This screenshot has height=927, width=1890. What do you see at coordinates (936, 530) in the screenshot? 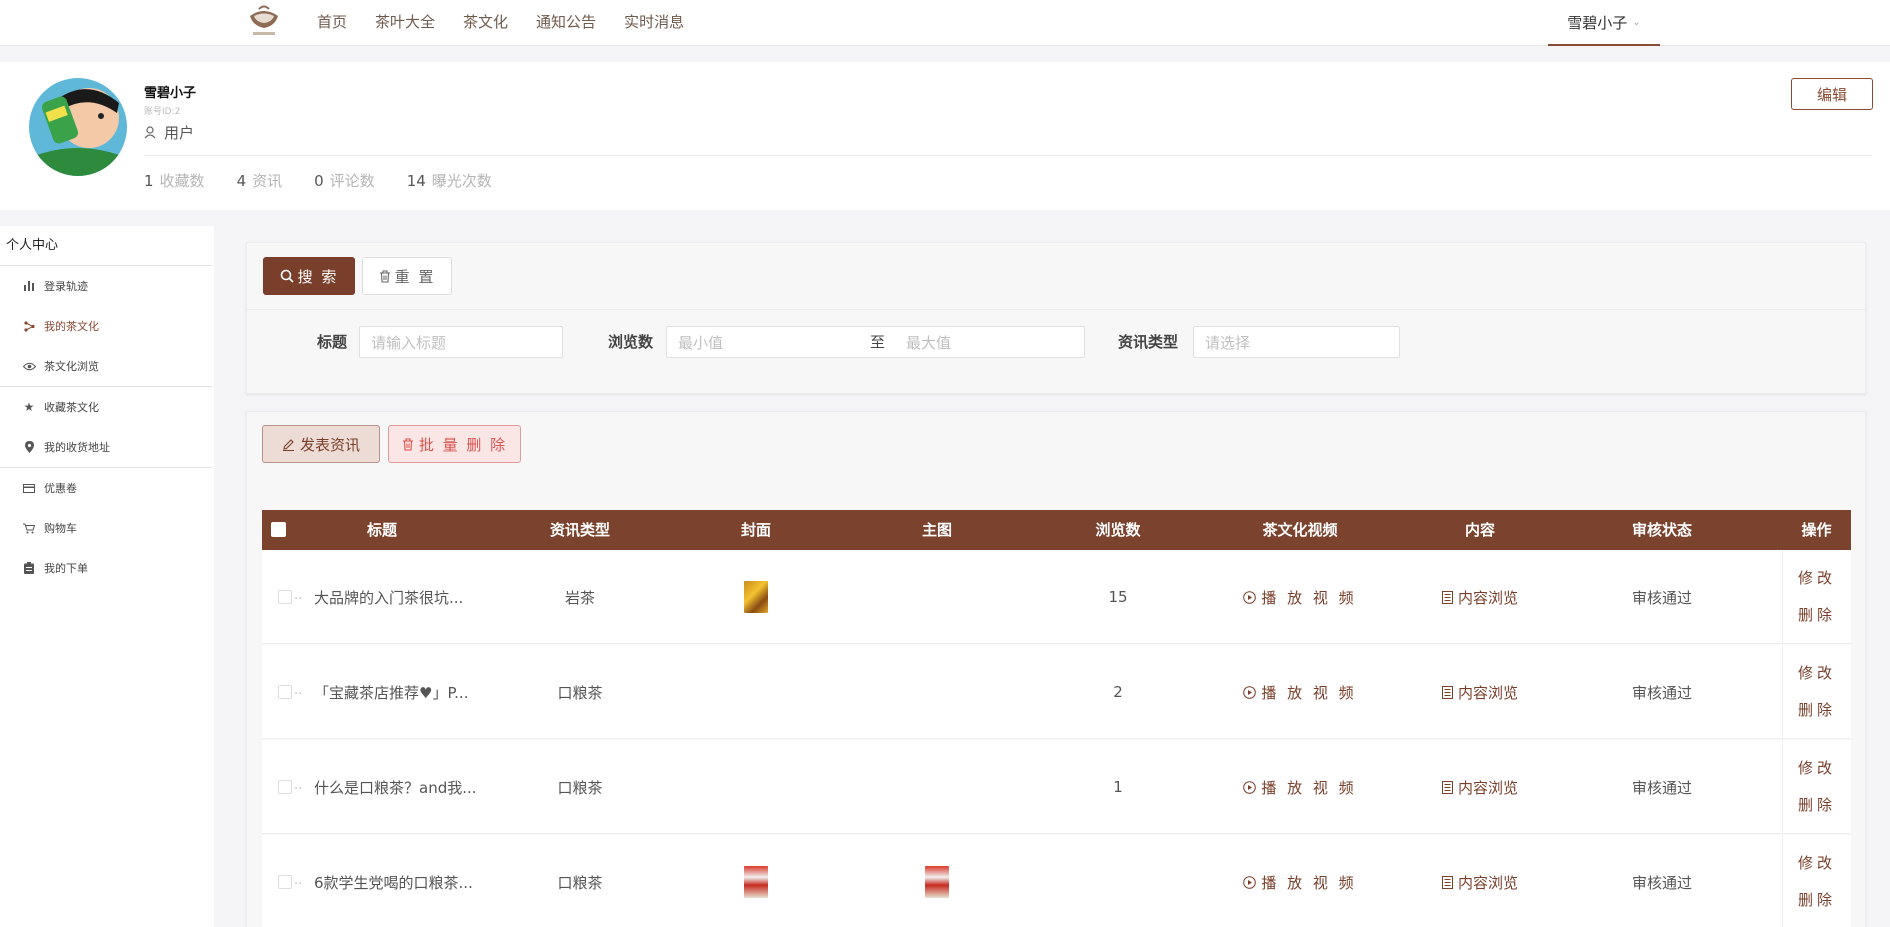
I see `col-main-image: 主图` at bounding box center [936, 530].